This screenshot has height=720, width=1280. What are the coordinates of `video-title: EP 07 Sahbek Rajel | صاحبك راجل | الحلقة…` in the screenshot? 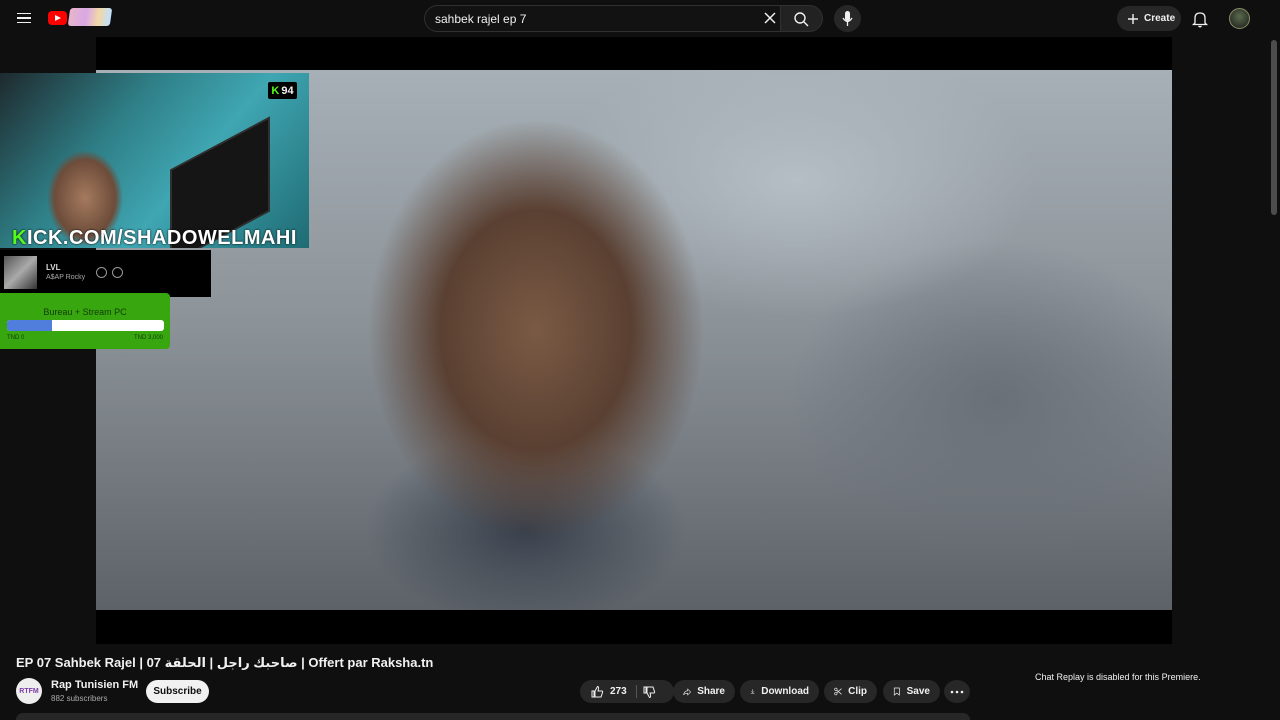 It's located at (225, 662).